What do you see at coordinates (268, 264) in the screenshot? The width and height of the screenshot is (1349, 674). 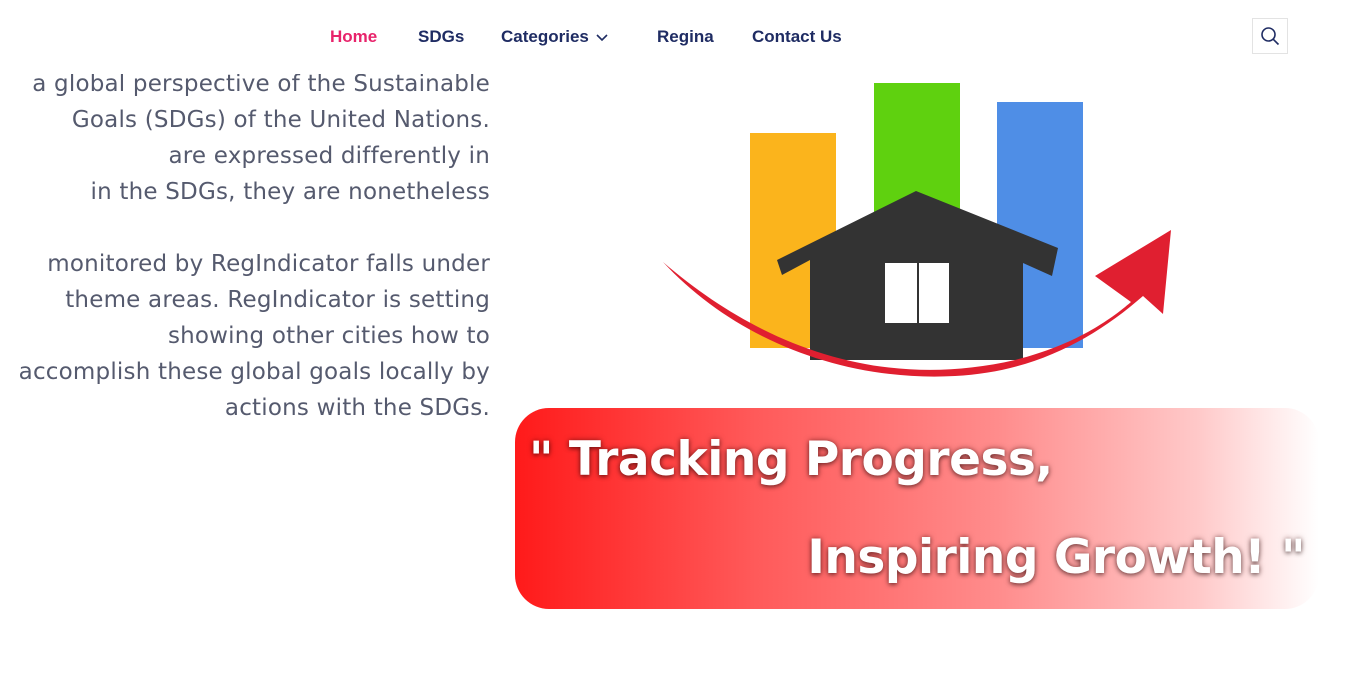 I see `intro-line: monitored by RegIndicator falls under` at bounding box center [268, 264].